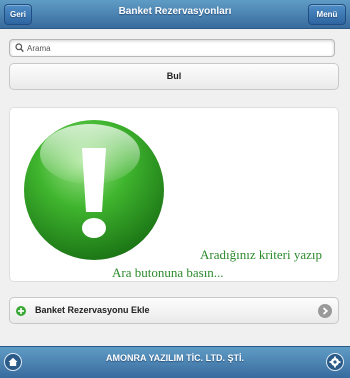  I want to click on search-input, so click(177, 48).